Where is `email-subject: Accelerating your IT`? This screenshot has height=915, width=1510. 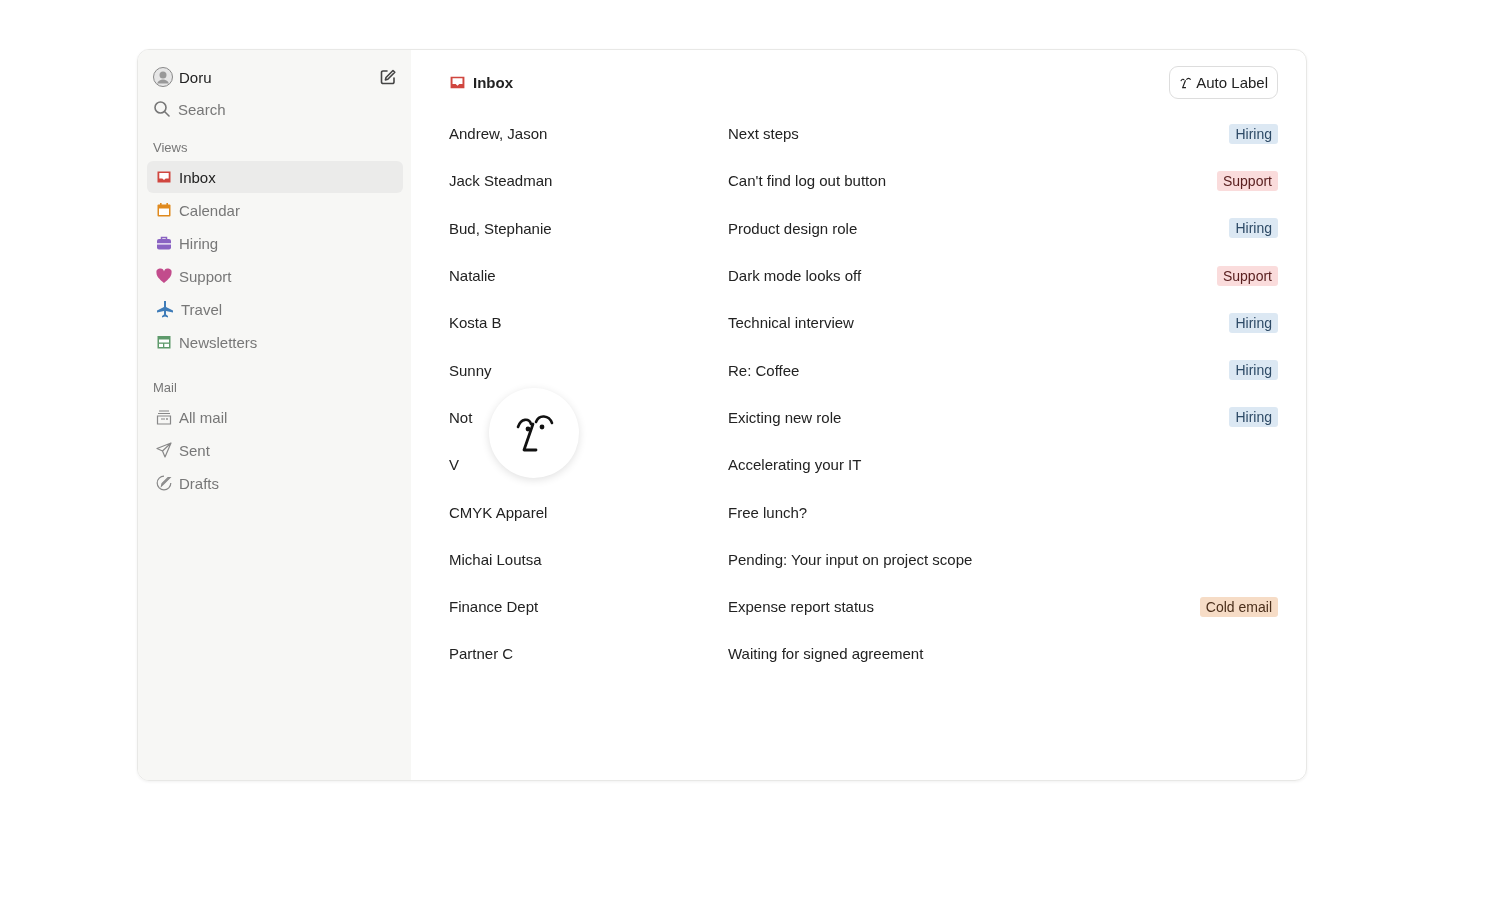 email-subject: Accelerating your IT is located at coordinates (1003, 465).